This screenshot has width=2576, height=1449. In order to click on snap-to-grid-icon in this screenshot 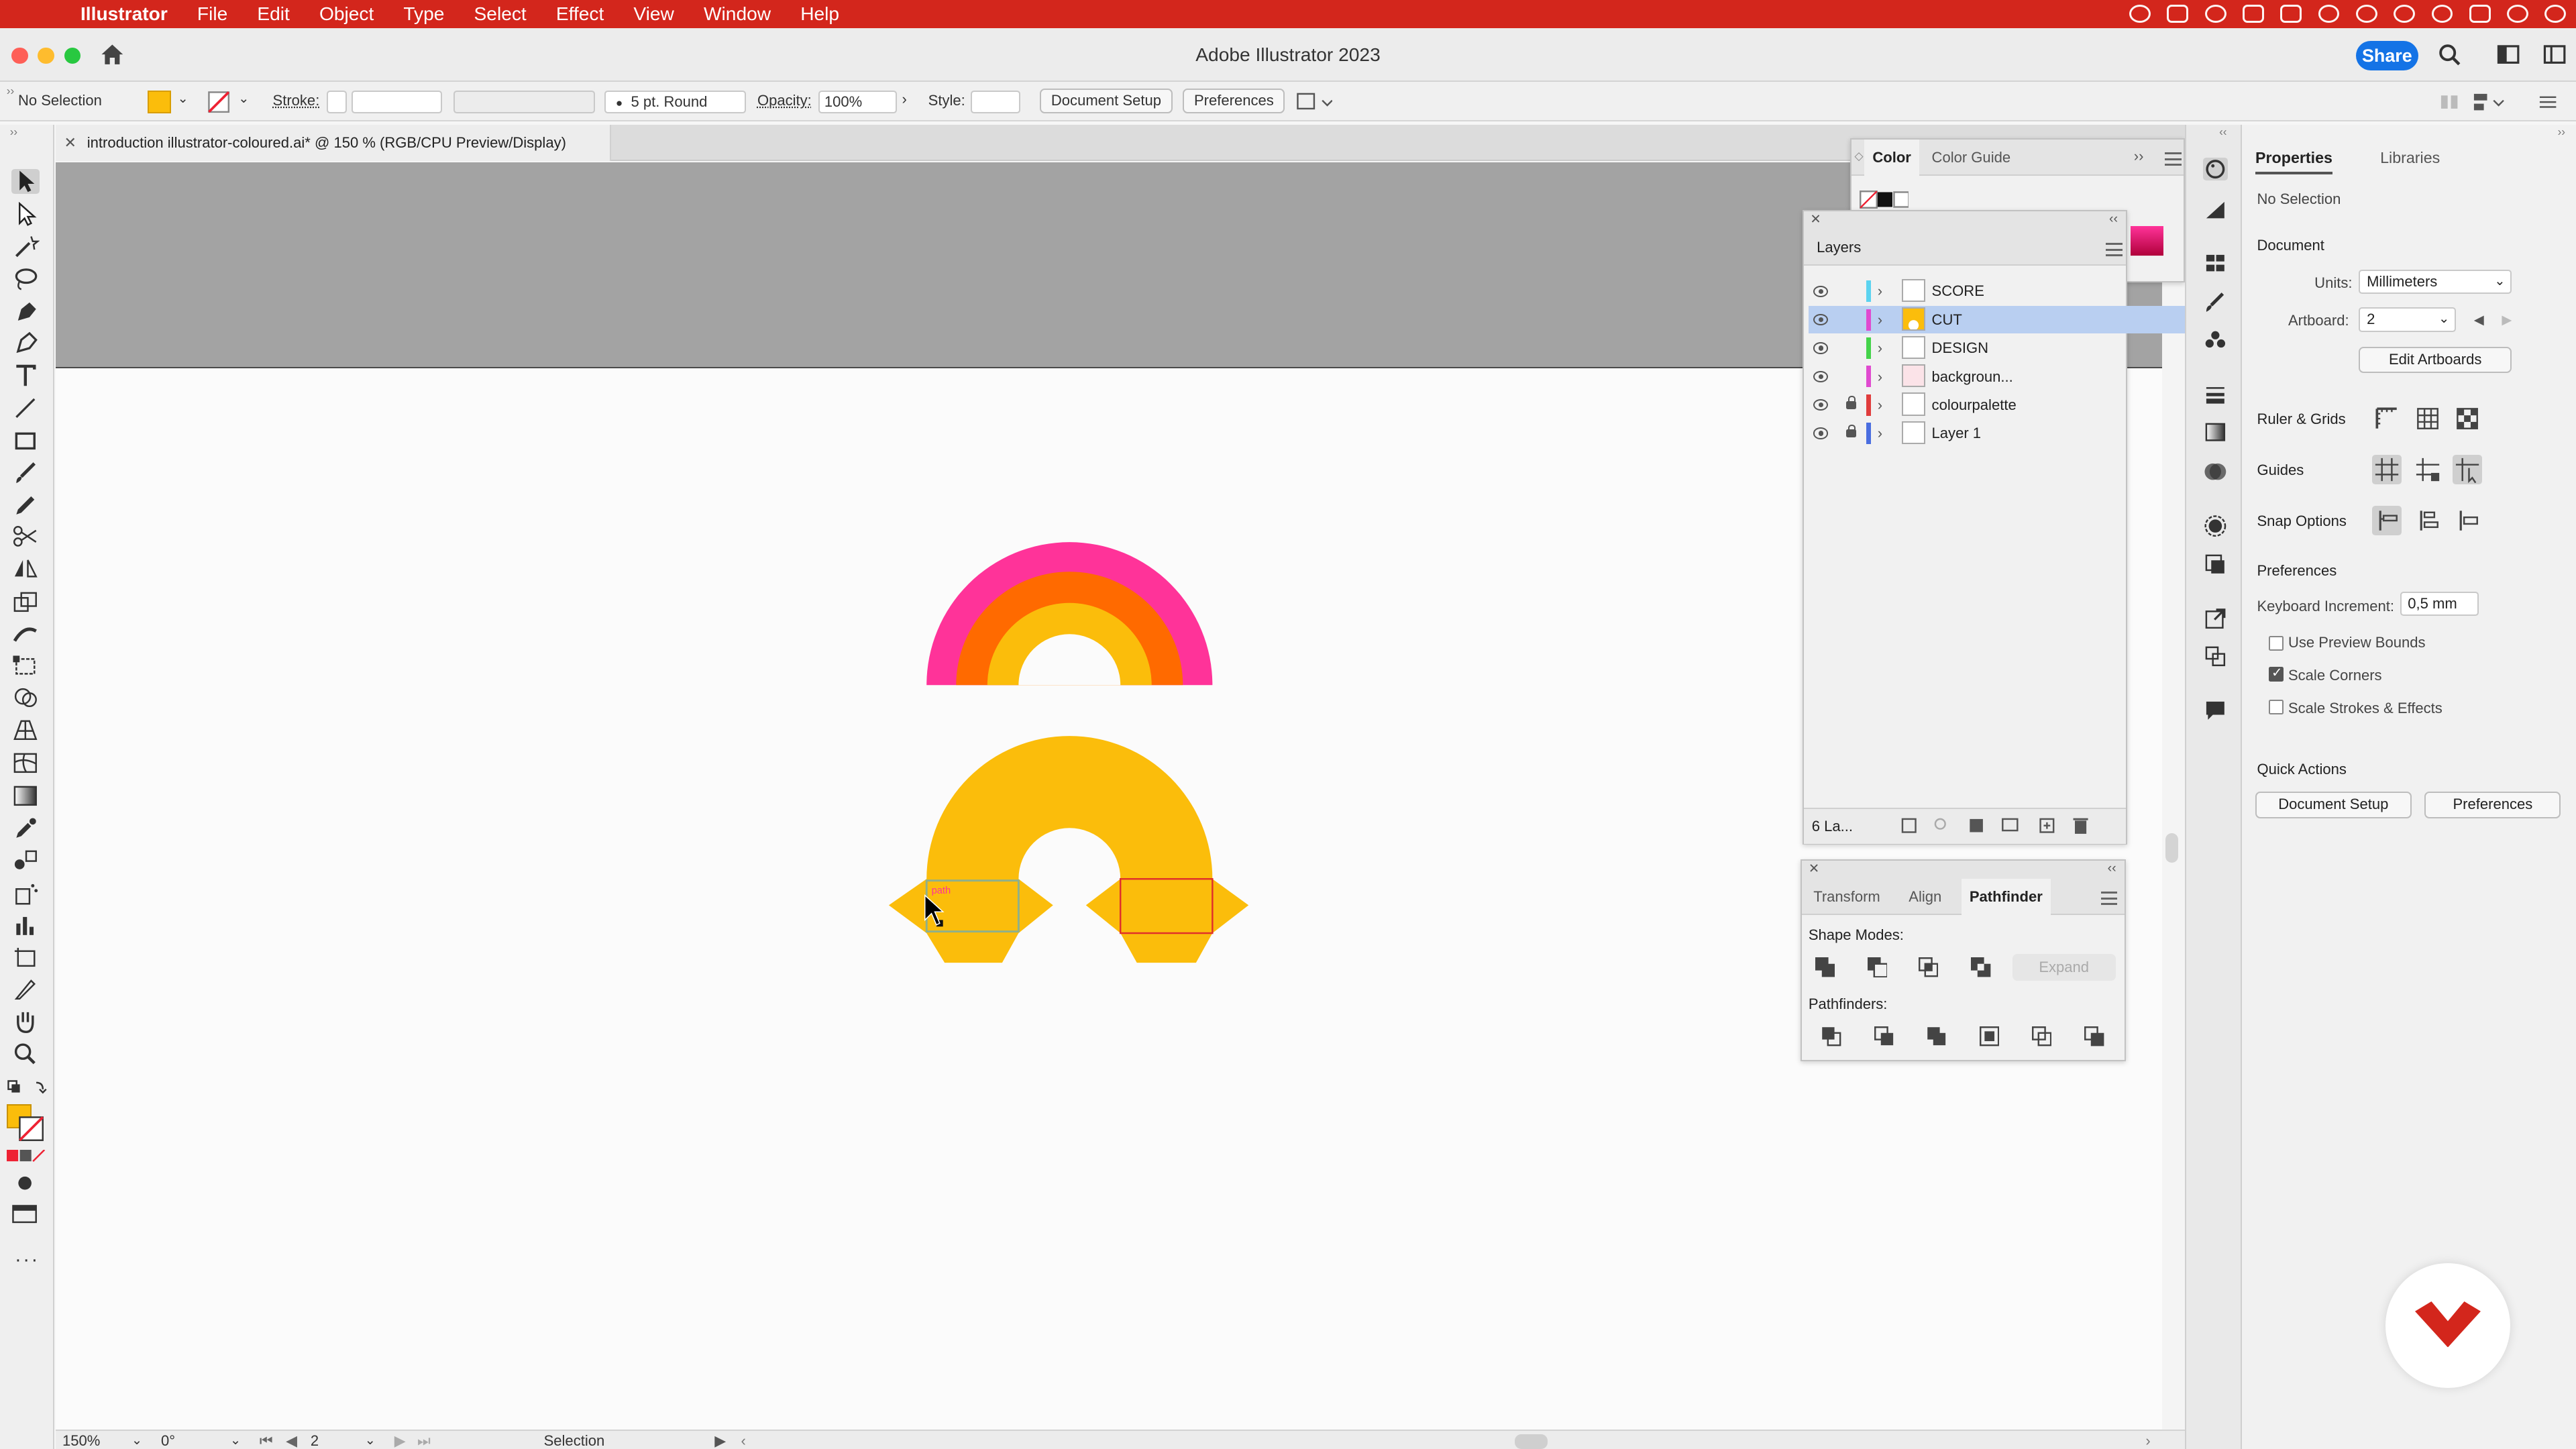, I will do `click(2428, 520)`.